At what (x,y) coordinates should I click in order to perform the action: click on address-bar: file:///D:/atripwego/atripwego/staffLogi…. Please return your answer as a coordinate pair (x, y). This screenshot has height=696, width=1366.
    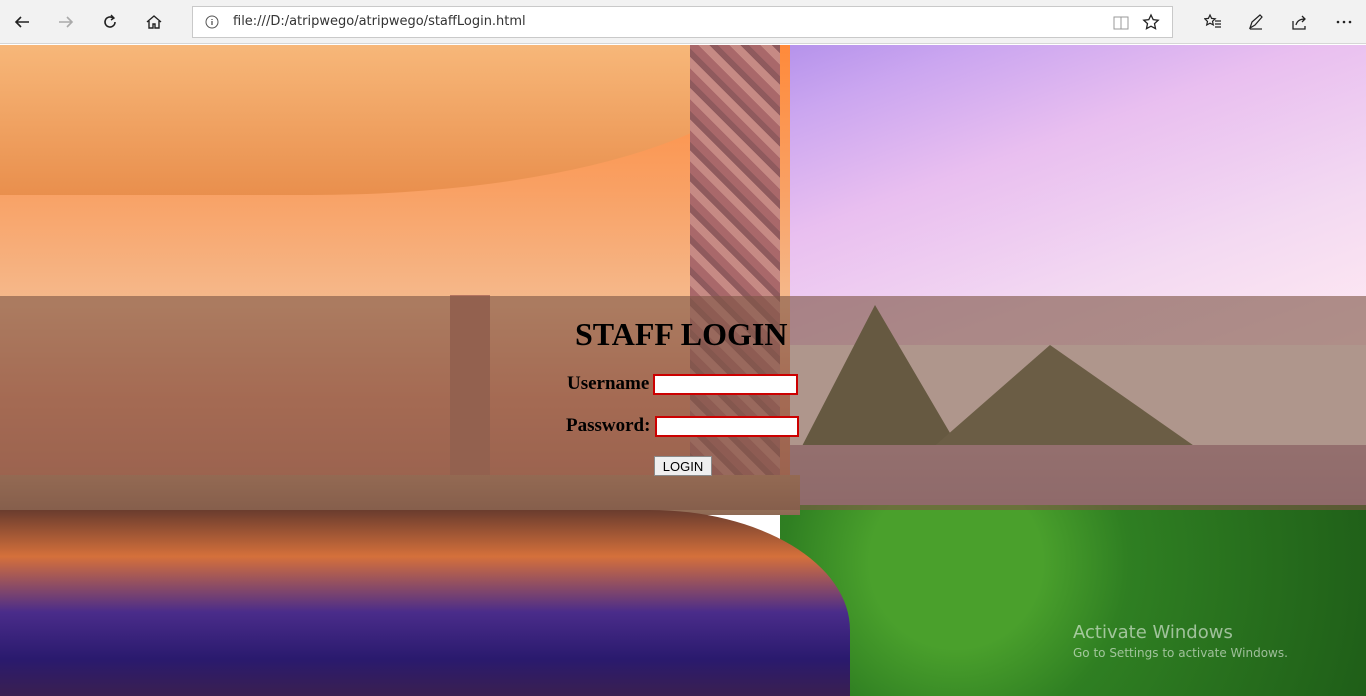
    Looking at the image, I should click on (682, 22).